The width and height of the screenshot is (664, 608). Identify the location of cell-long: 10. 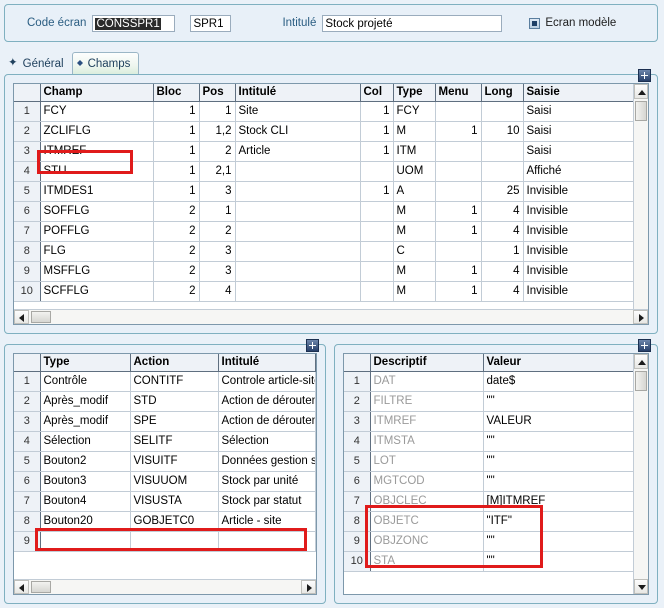
(502, 131).